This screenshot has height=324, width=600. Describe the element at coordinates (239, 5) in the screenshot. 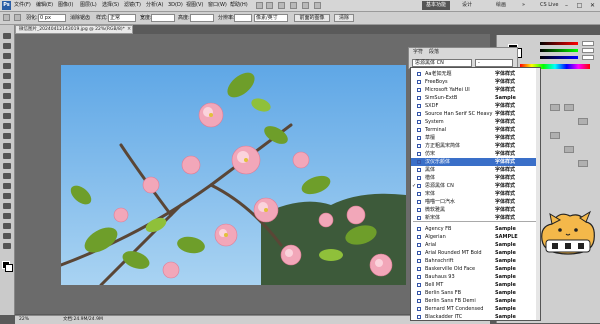

I see `menu-help: 帮助(H)` at that location.